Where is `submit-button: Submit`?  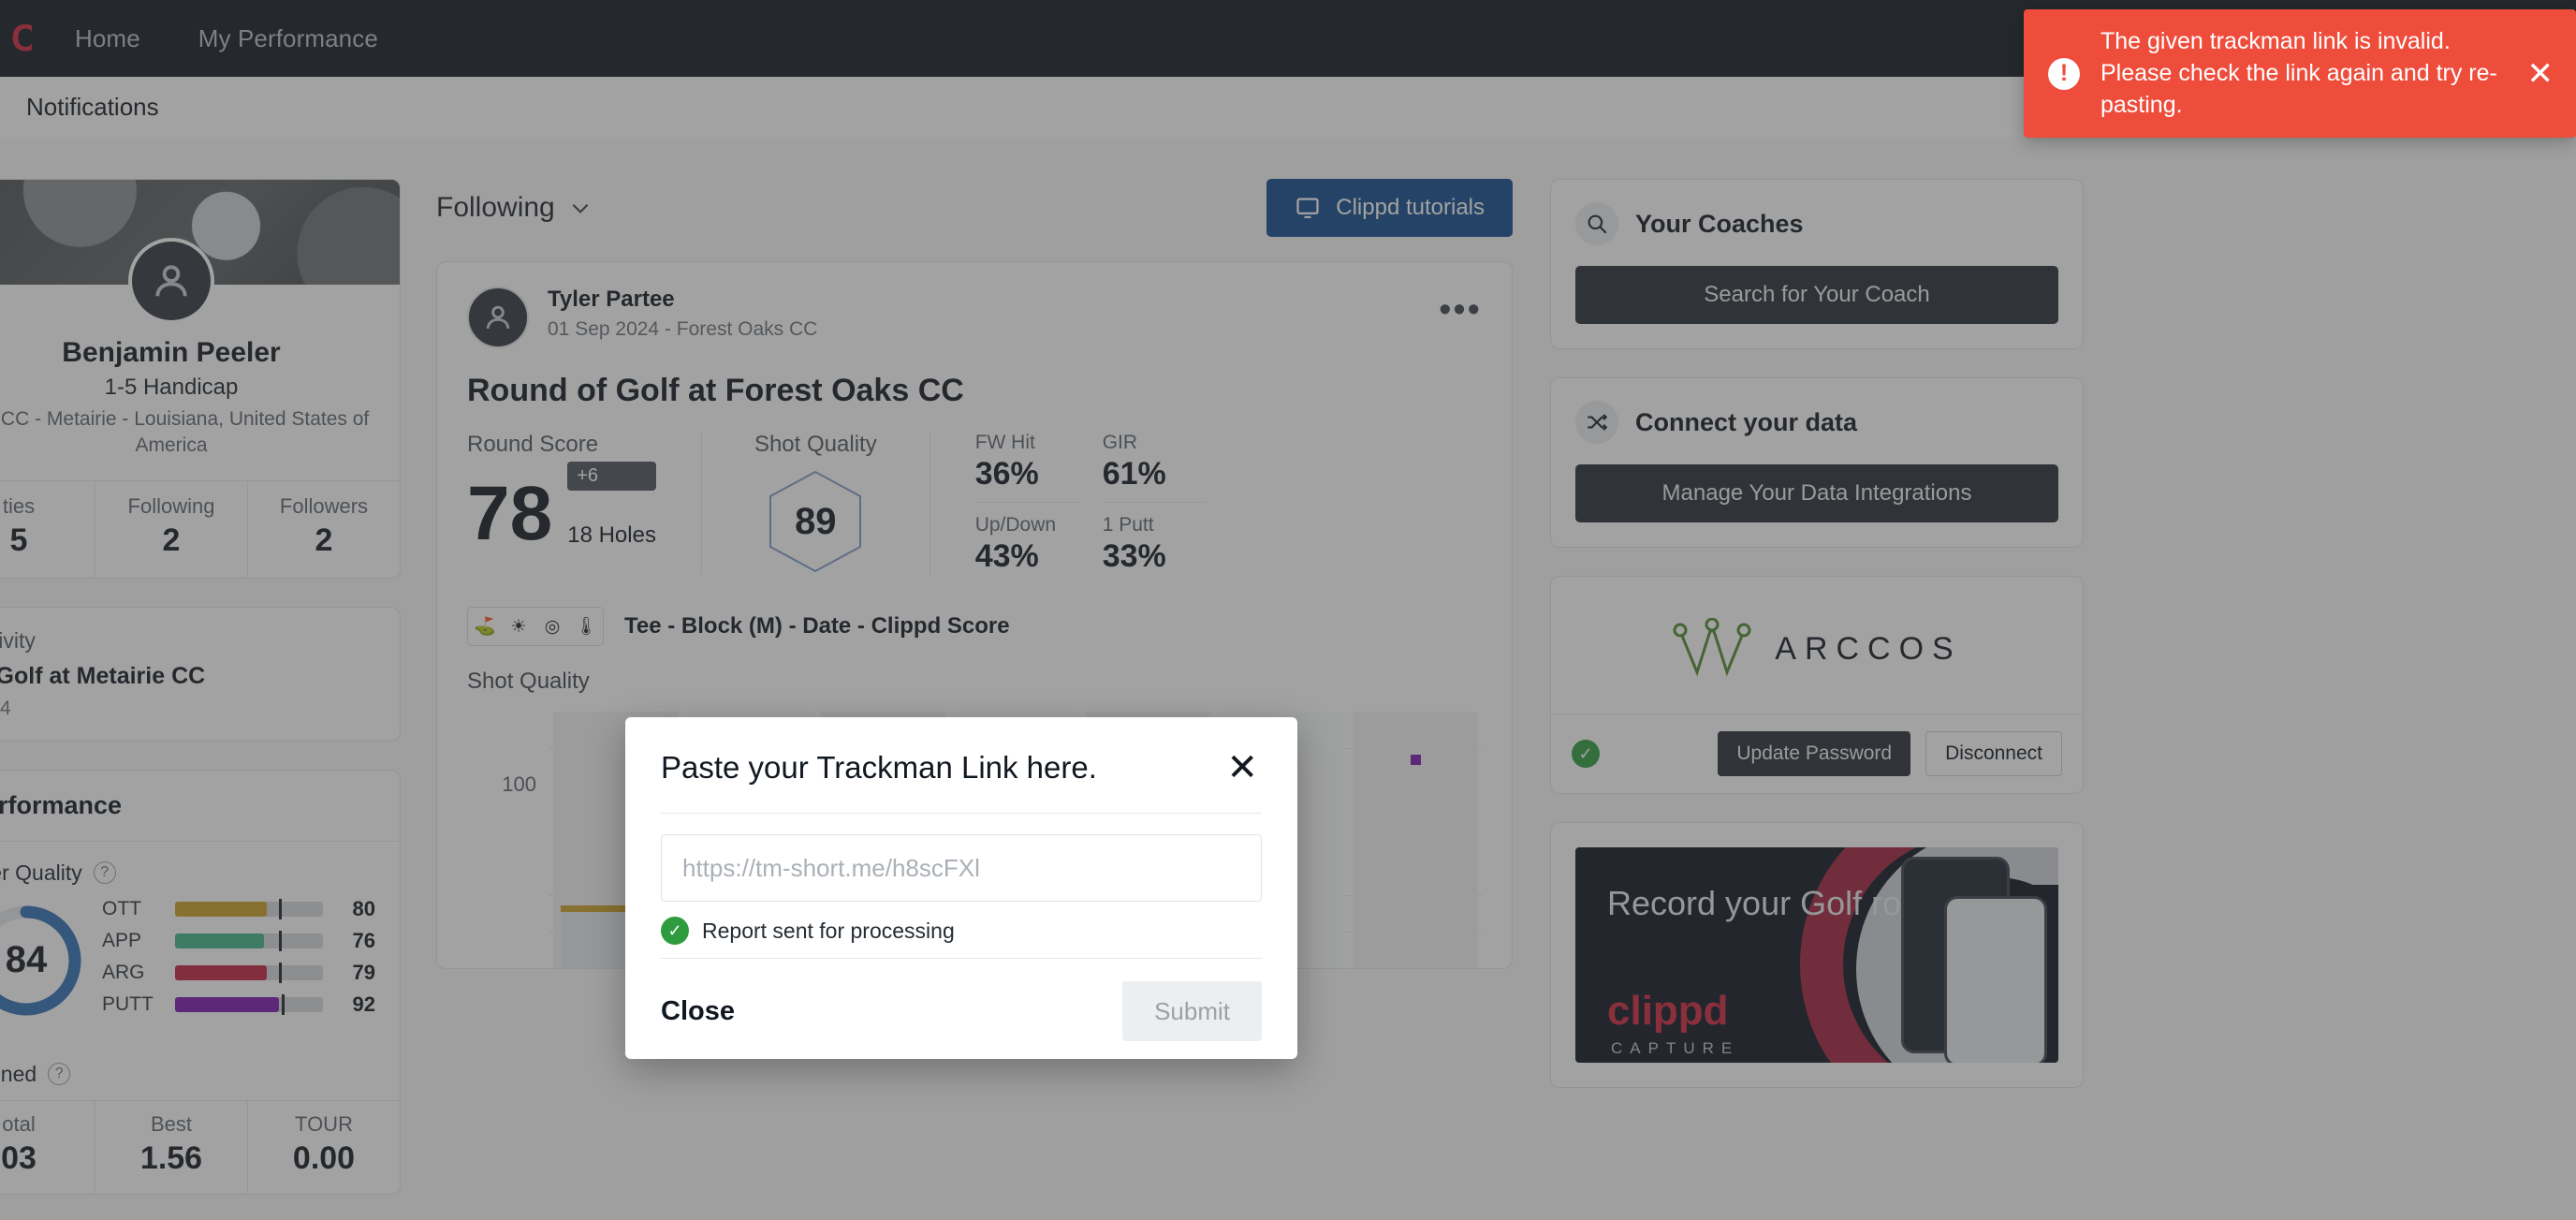
submit-button: Submit is located at coordinates (1192, 1011).